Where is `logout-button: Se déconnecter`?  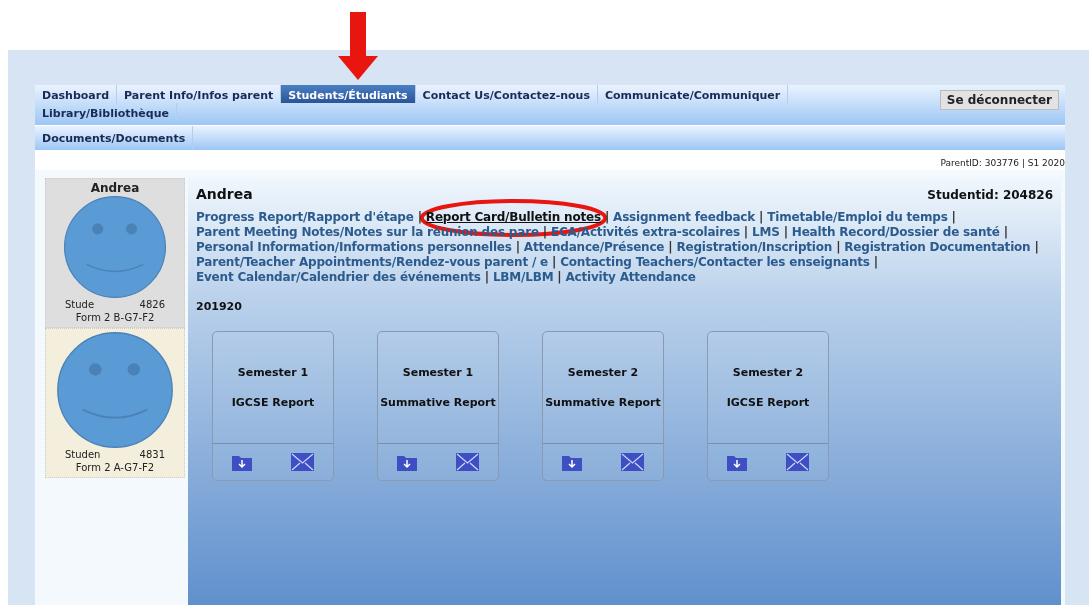 logout-button: Se déconnecter is located at coordinates (999, 100).